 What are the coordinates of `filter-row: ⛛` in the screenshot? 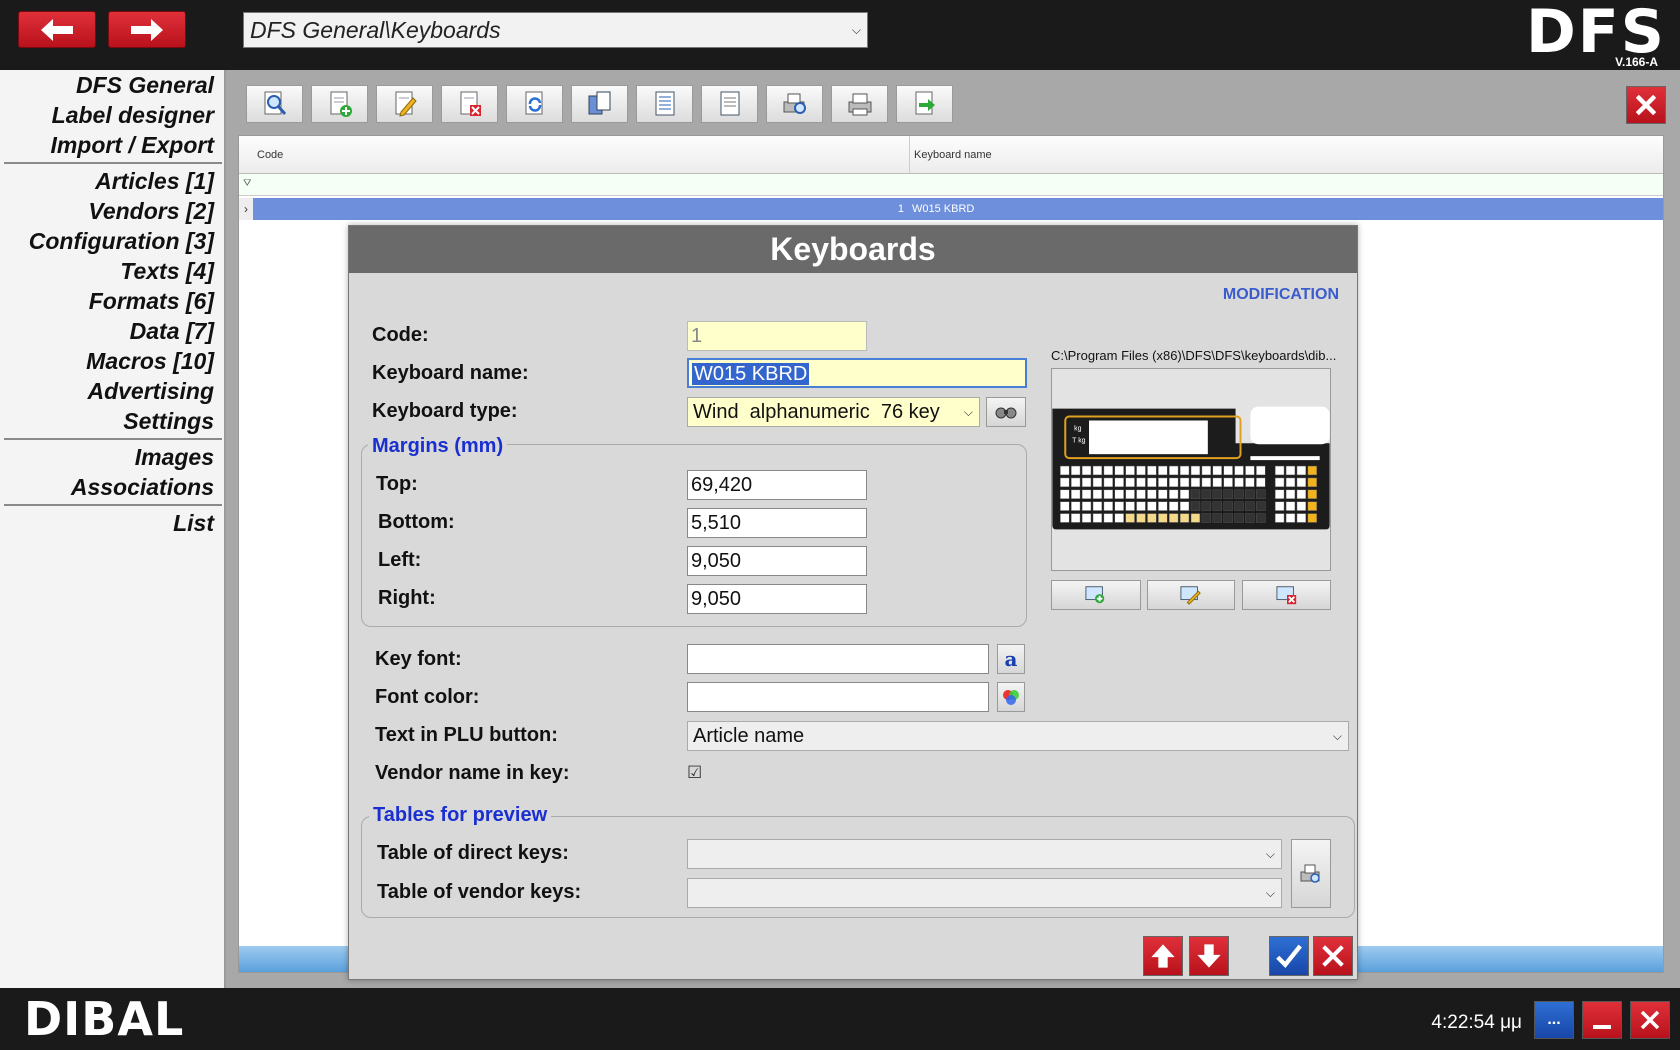 It's located at (951, 185).